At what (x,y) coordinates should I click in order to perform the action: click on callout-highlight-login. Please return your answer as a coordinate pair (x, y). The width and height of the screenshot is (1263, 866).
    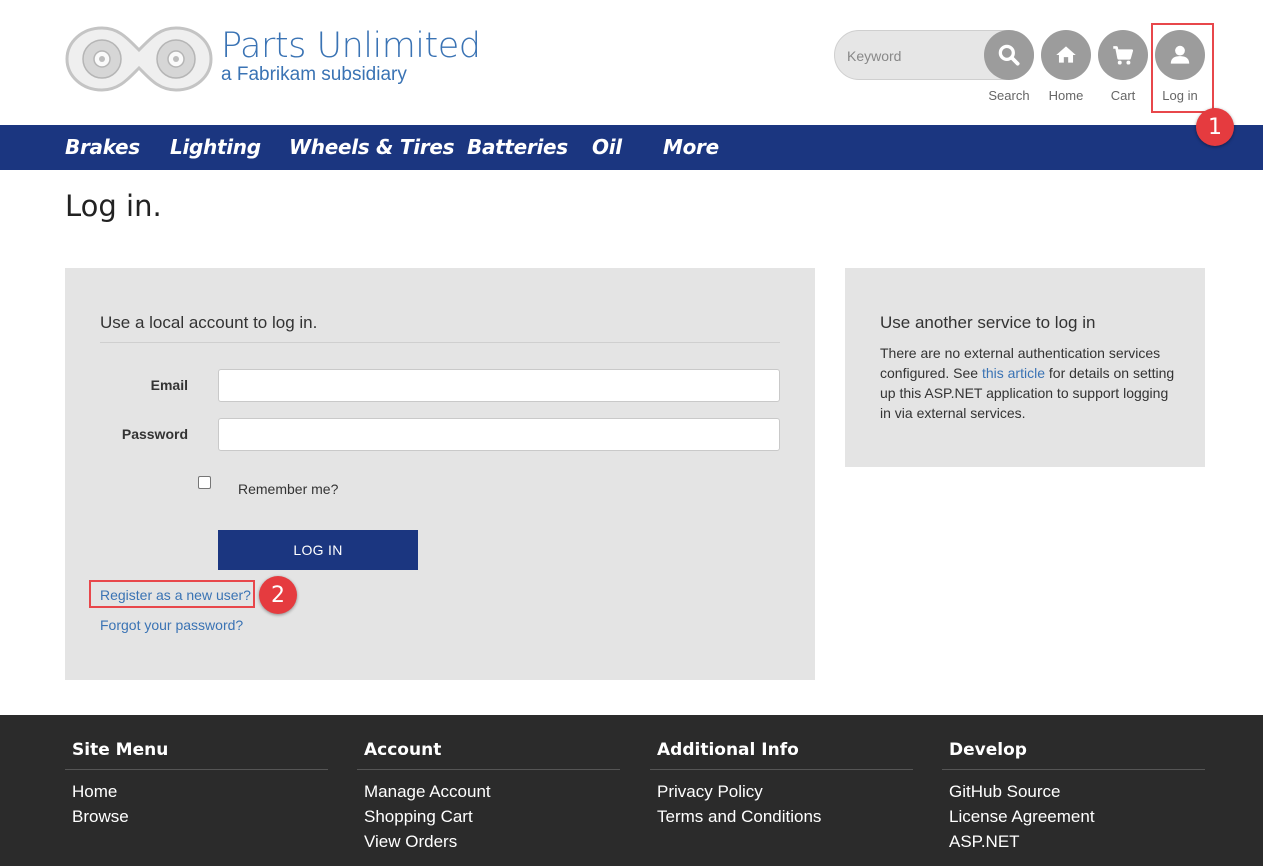
    Looking at the image, I should click on (1182, 68).